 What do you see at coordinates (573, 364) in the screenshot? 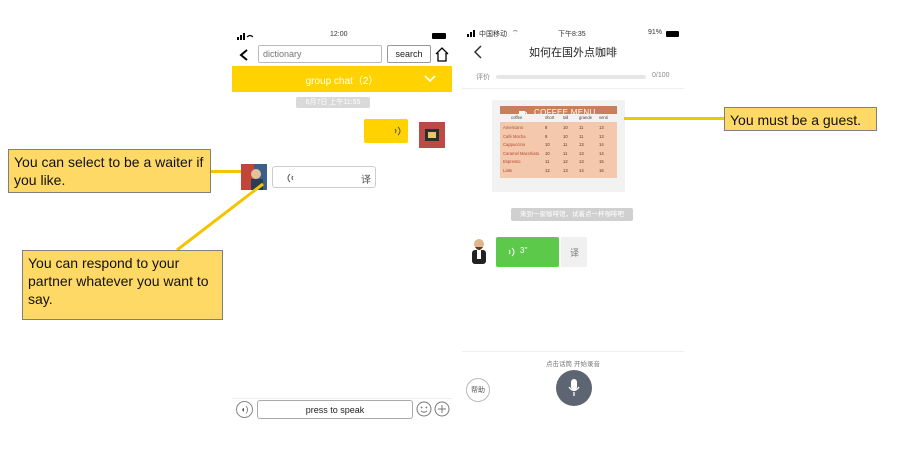
I see `record-hint: 点击话筒 开始录音` at bounding box center [573, 364].